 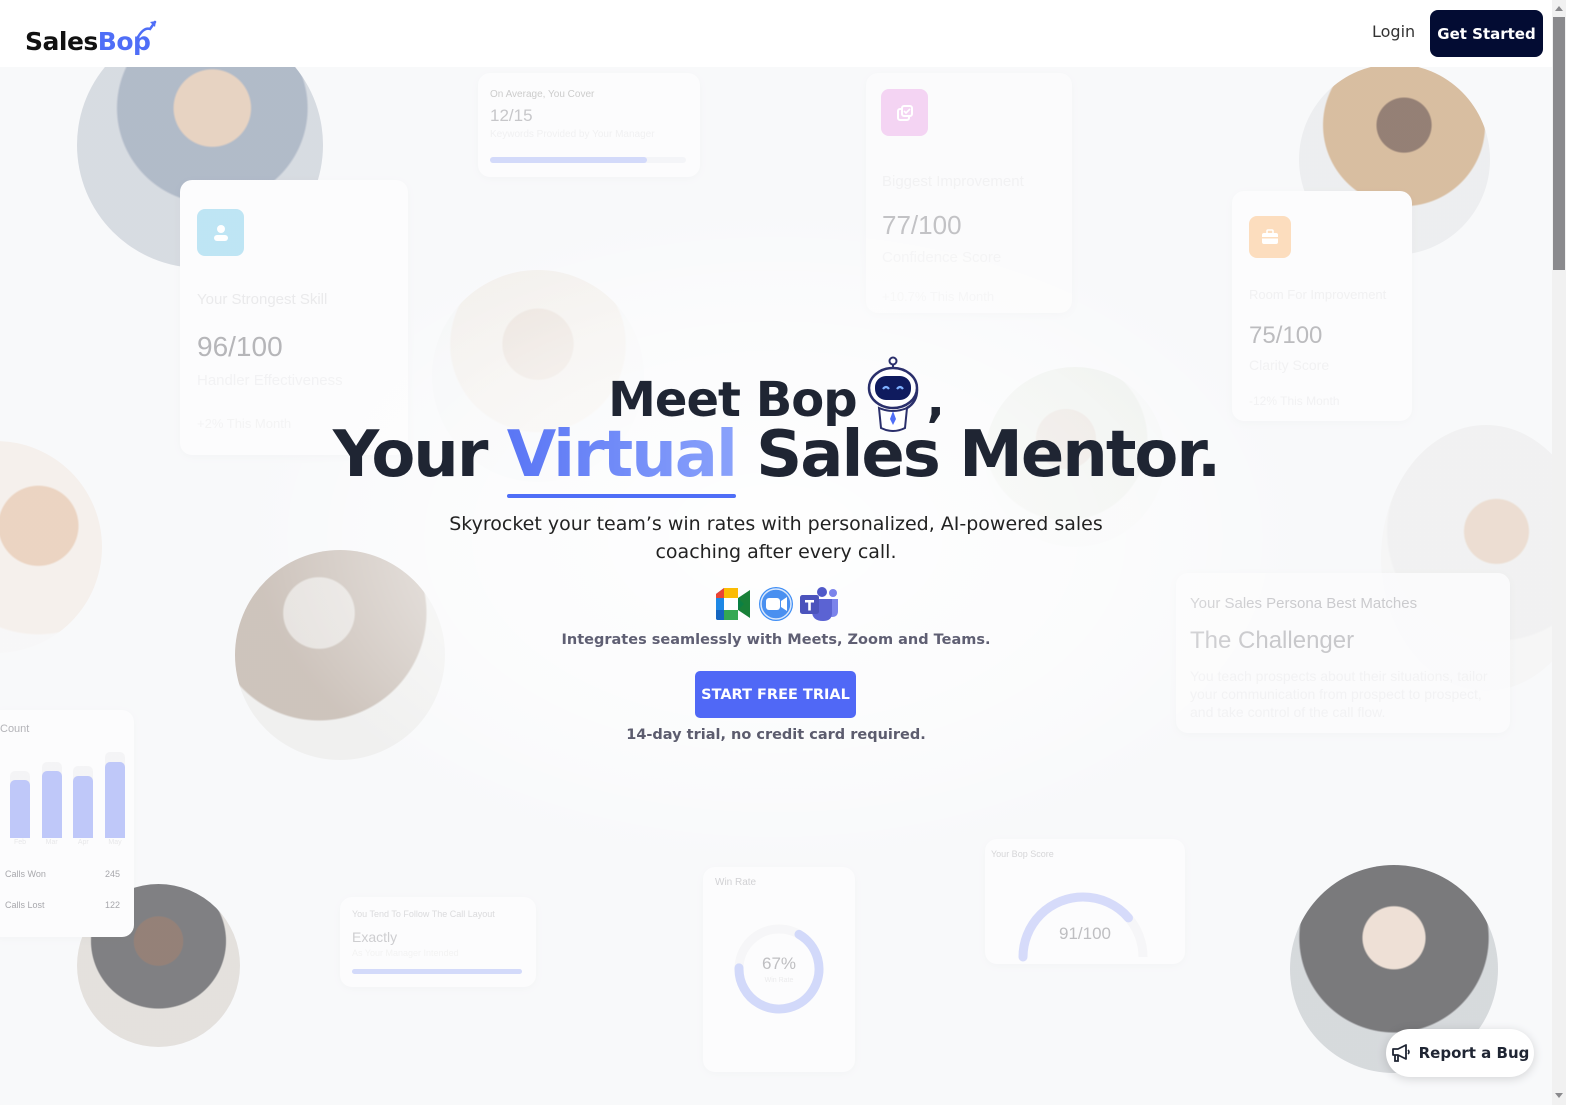 I want to click on bop-score-card: Your Bop Score 91/100, so click(x=1085, y=901).